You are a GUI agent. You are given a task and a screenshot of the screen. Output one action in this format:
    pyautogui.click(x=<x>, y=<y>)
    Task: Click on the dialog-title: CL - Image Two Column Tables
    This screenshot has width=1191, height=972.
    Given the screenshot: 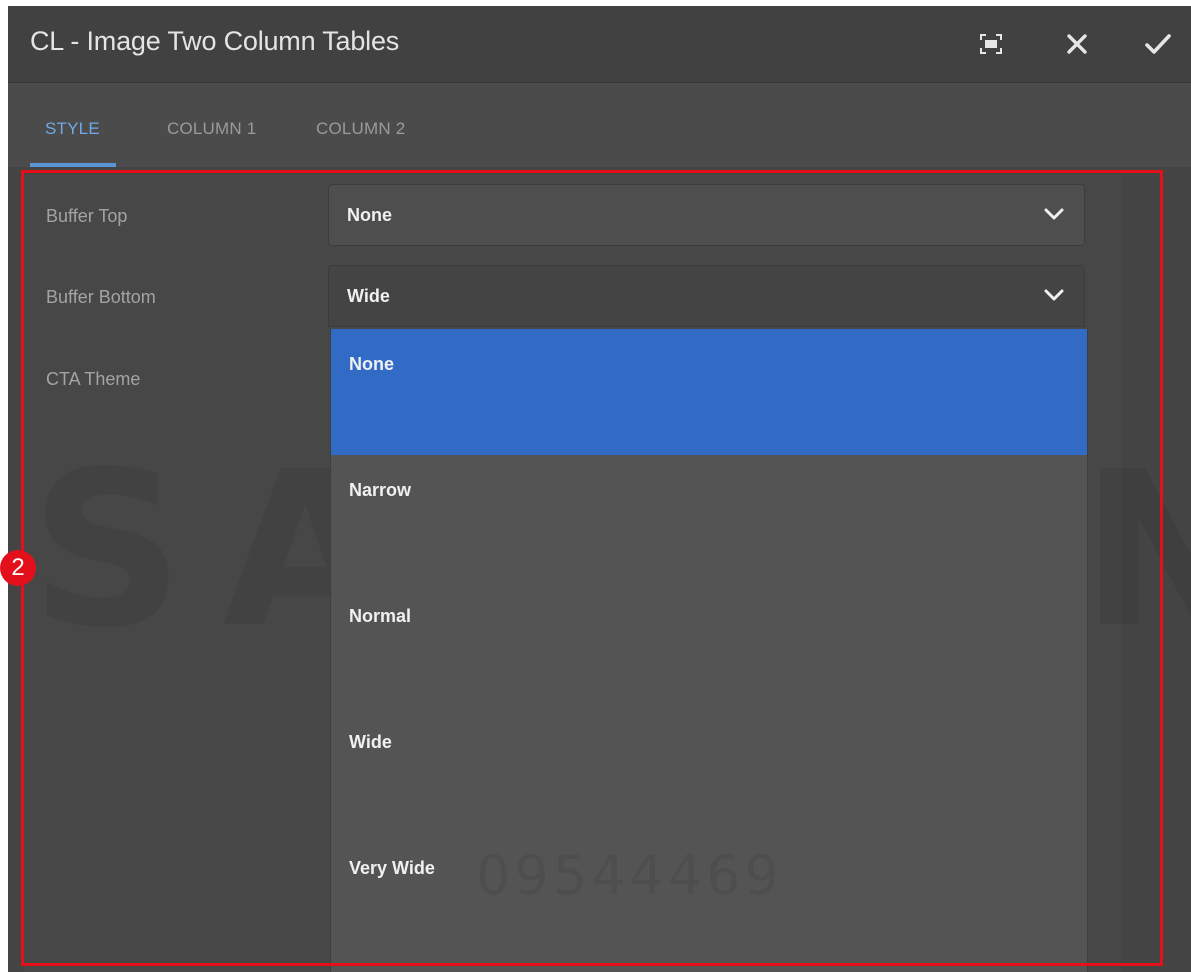 What is the action you would take?
    pyautogui.click(x=215, y=41)
    